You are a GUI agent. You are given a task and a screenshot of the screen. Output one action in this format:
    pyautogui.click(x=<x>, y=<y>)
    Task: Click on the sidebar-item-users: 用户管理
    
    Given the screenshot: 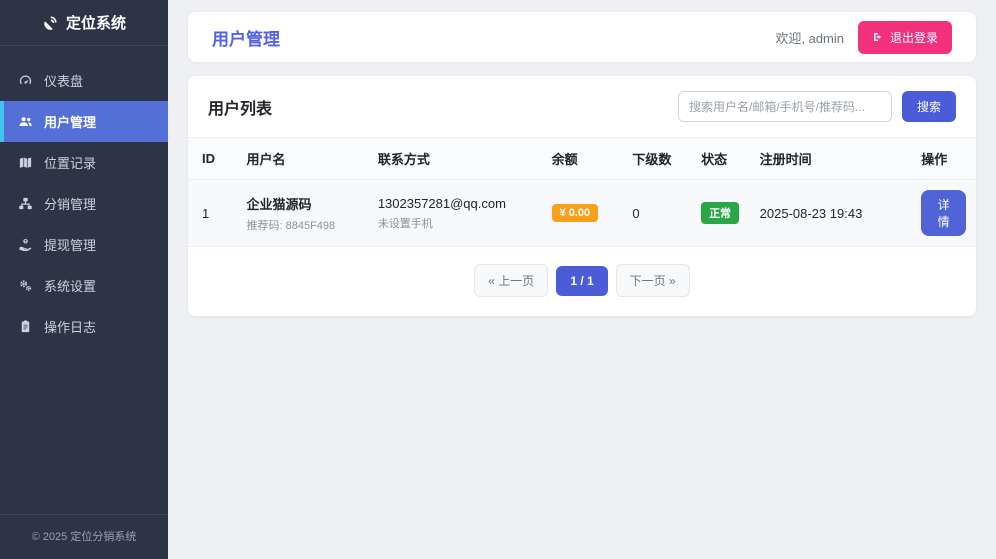 What is the action you would take?
    pyautogui.click(x=84, y=121)
    